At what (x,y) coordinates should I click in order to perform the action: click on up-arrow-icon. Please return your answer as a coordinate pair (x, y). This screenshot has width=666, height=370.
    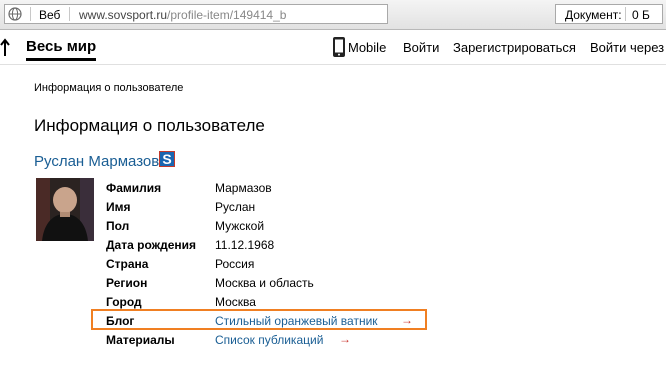
    Looking at the image, I should click on (7, 47).